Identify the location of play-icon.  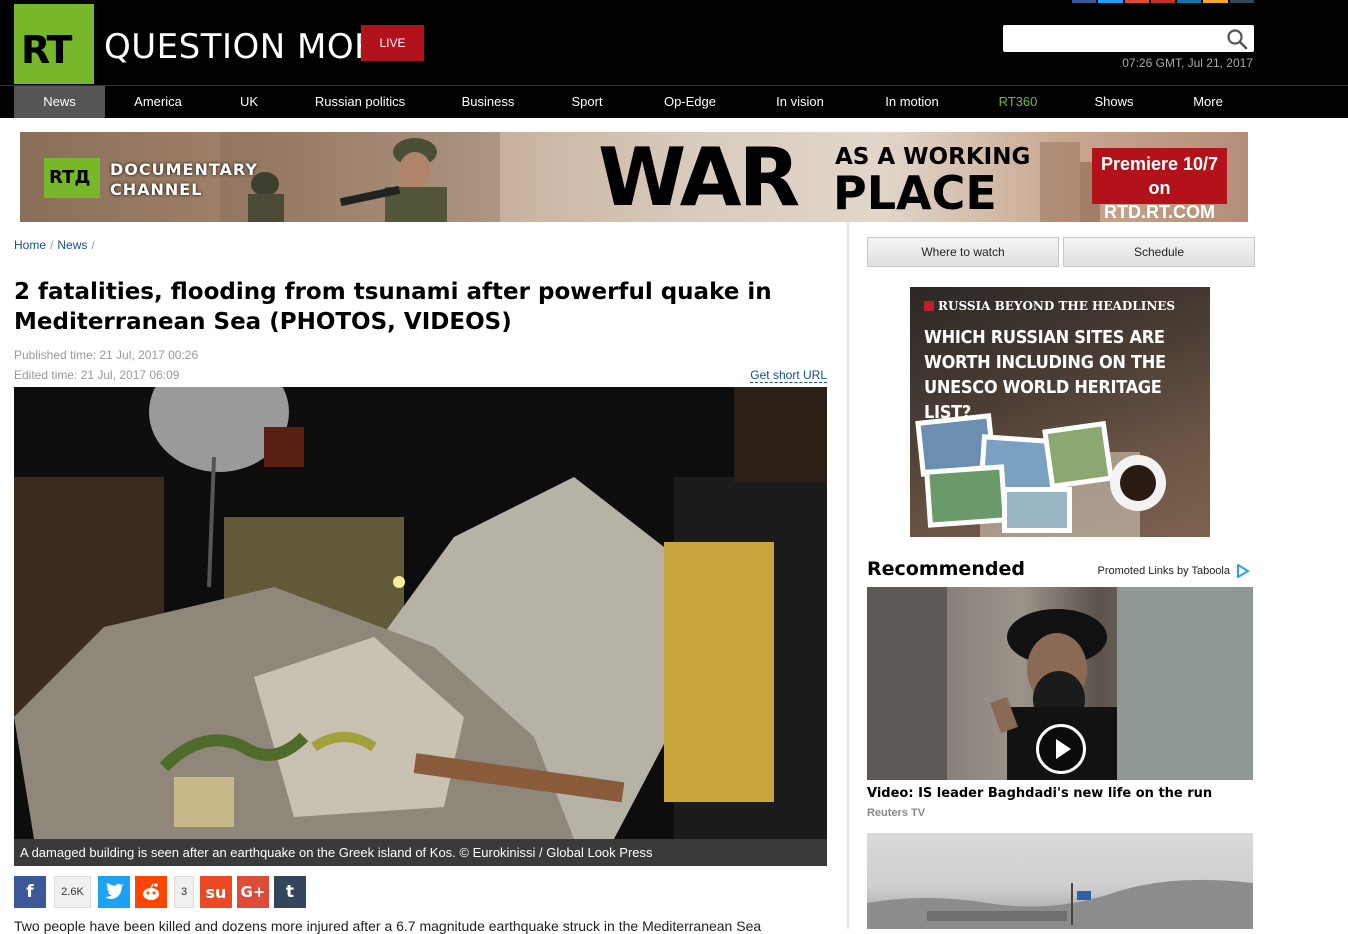
(1061, 749).